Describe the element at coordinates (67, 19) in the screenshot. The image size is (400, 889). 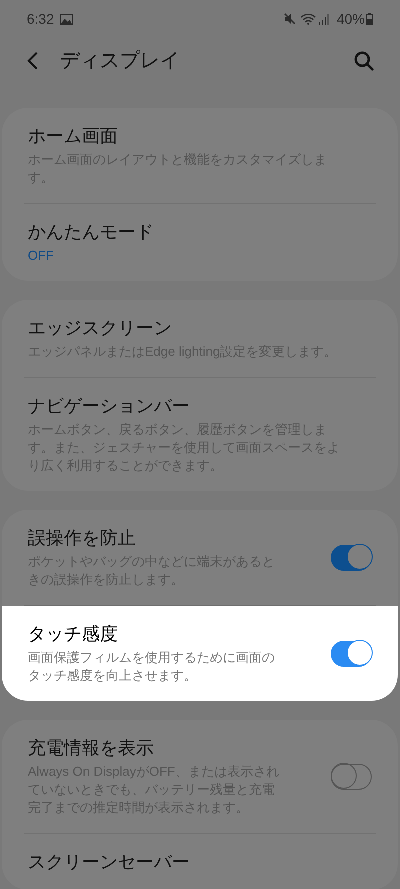
I see `image-icon` at that location.